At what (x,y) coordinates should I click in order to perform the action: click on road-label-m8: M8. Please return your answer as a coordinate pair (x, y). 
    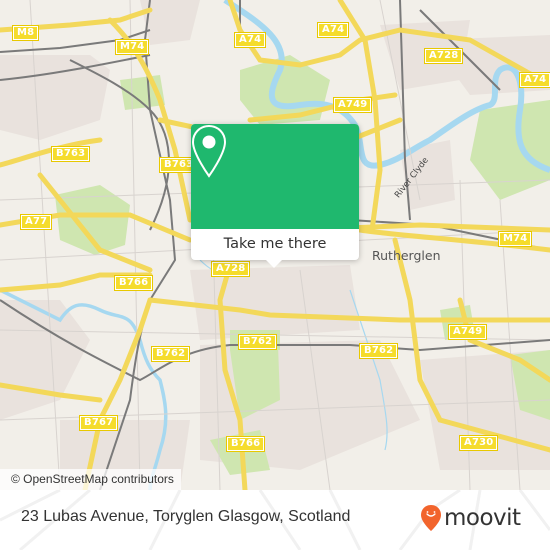
    Looking at the image, I should click on (25, 33).